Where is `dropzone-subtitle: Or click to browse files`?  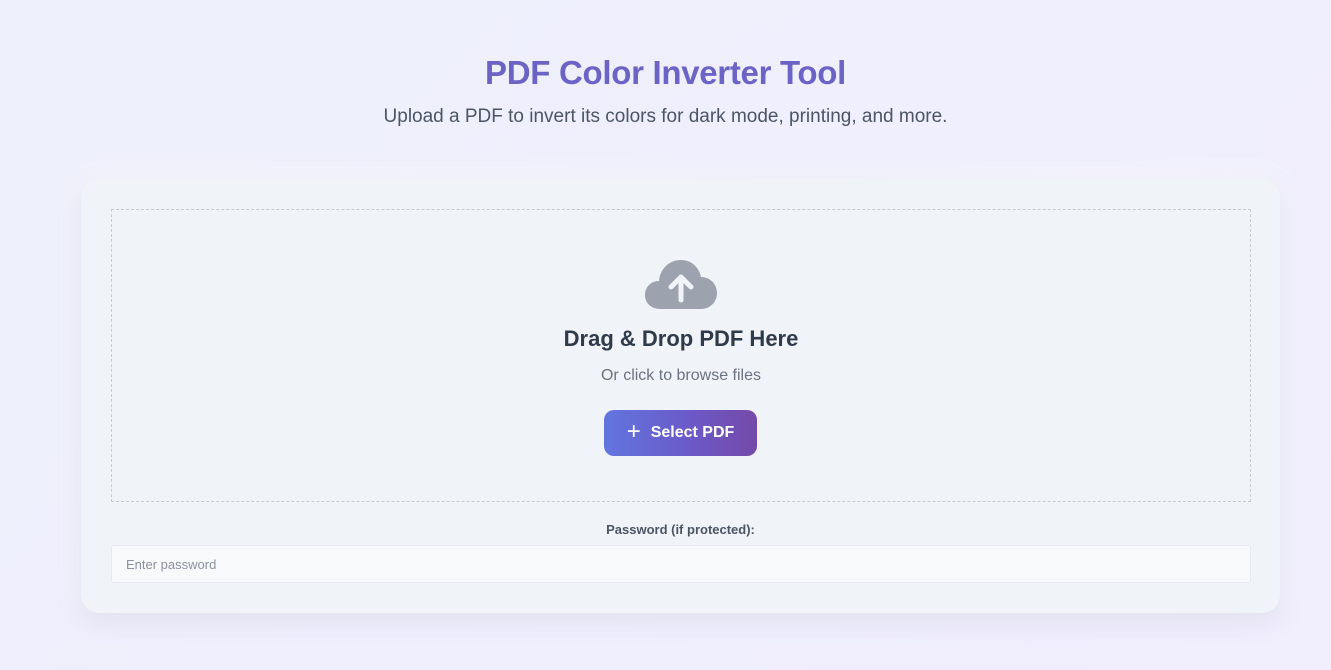 dropzone-subtitle: Or click to browse files is located at coordinates (681, 375).